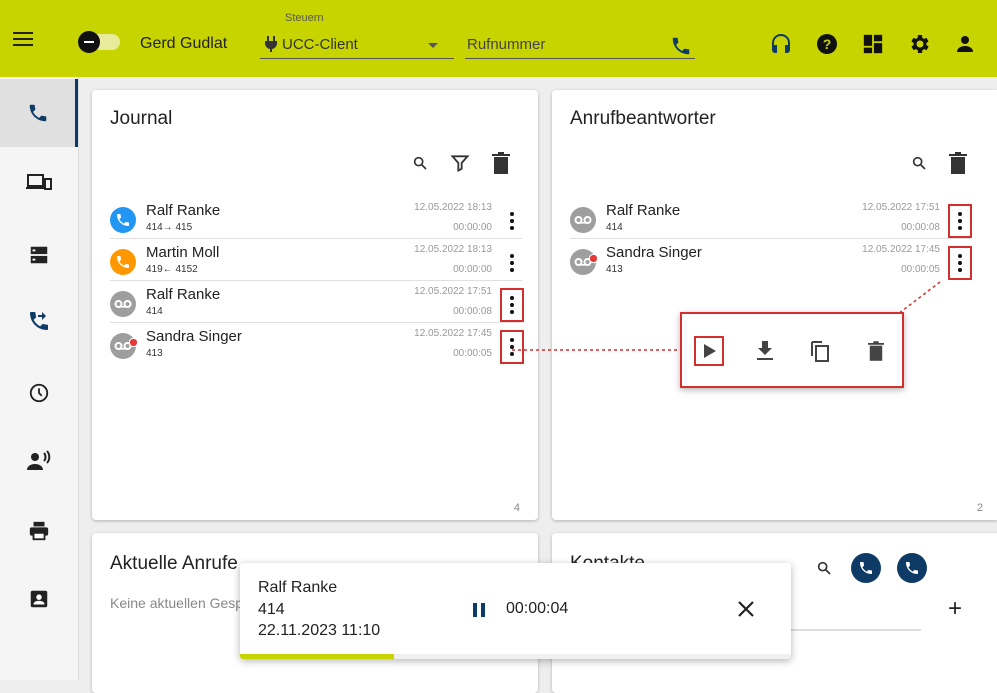  Describe the element at coordinates (824, 570) in the screenshot. I see `search-icon` at that location.